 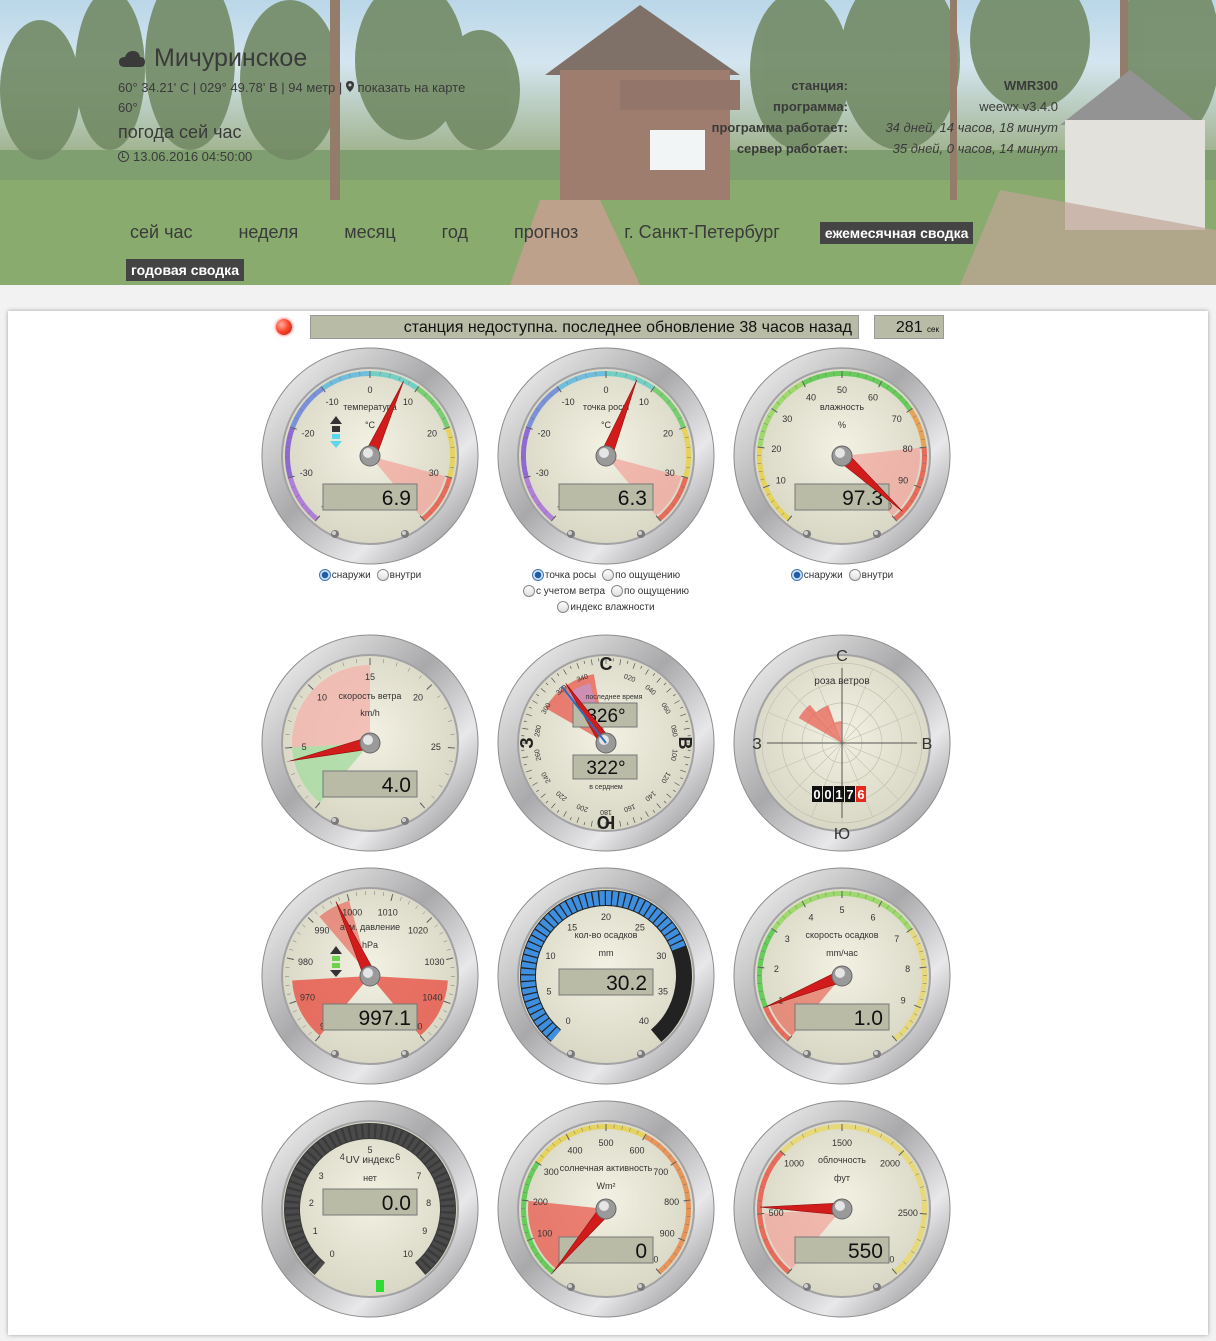 I want to click on gauge-unit: фут, so click(x=842, y=1178).